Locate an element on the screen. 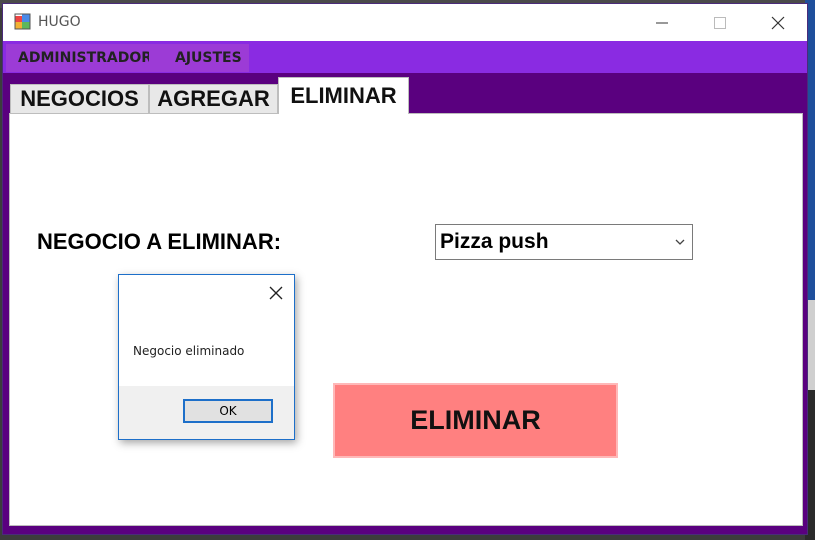 The height and width of the screenshot is (540, 815). tab-strip: NEGOCIOS AGREGAR ELIMINAR is located at coordinates (405, 93).